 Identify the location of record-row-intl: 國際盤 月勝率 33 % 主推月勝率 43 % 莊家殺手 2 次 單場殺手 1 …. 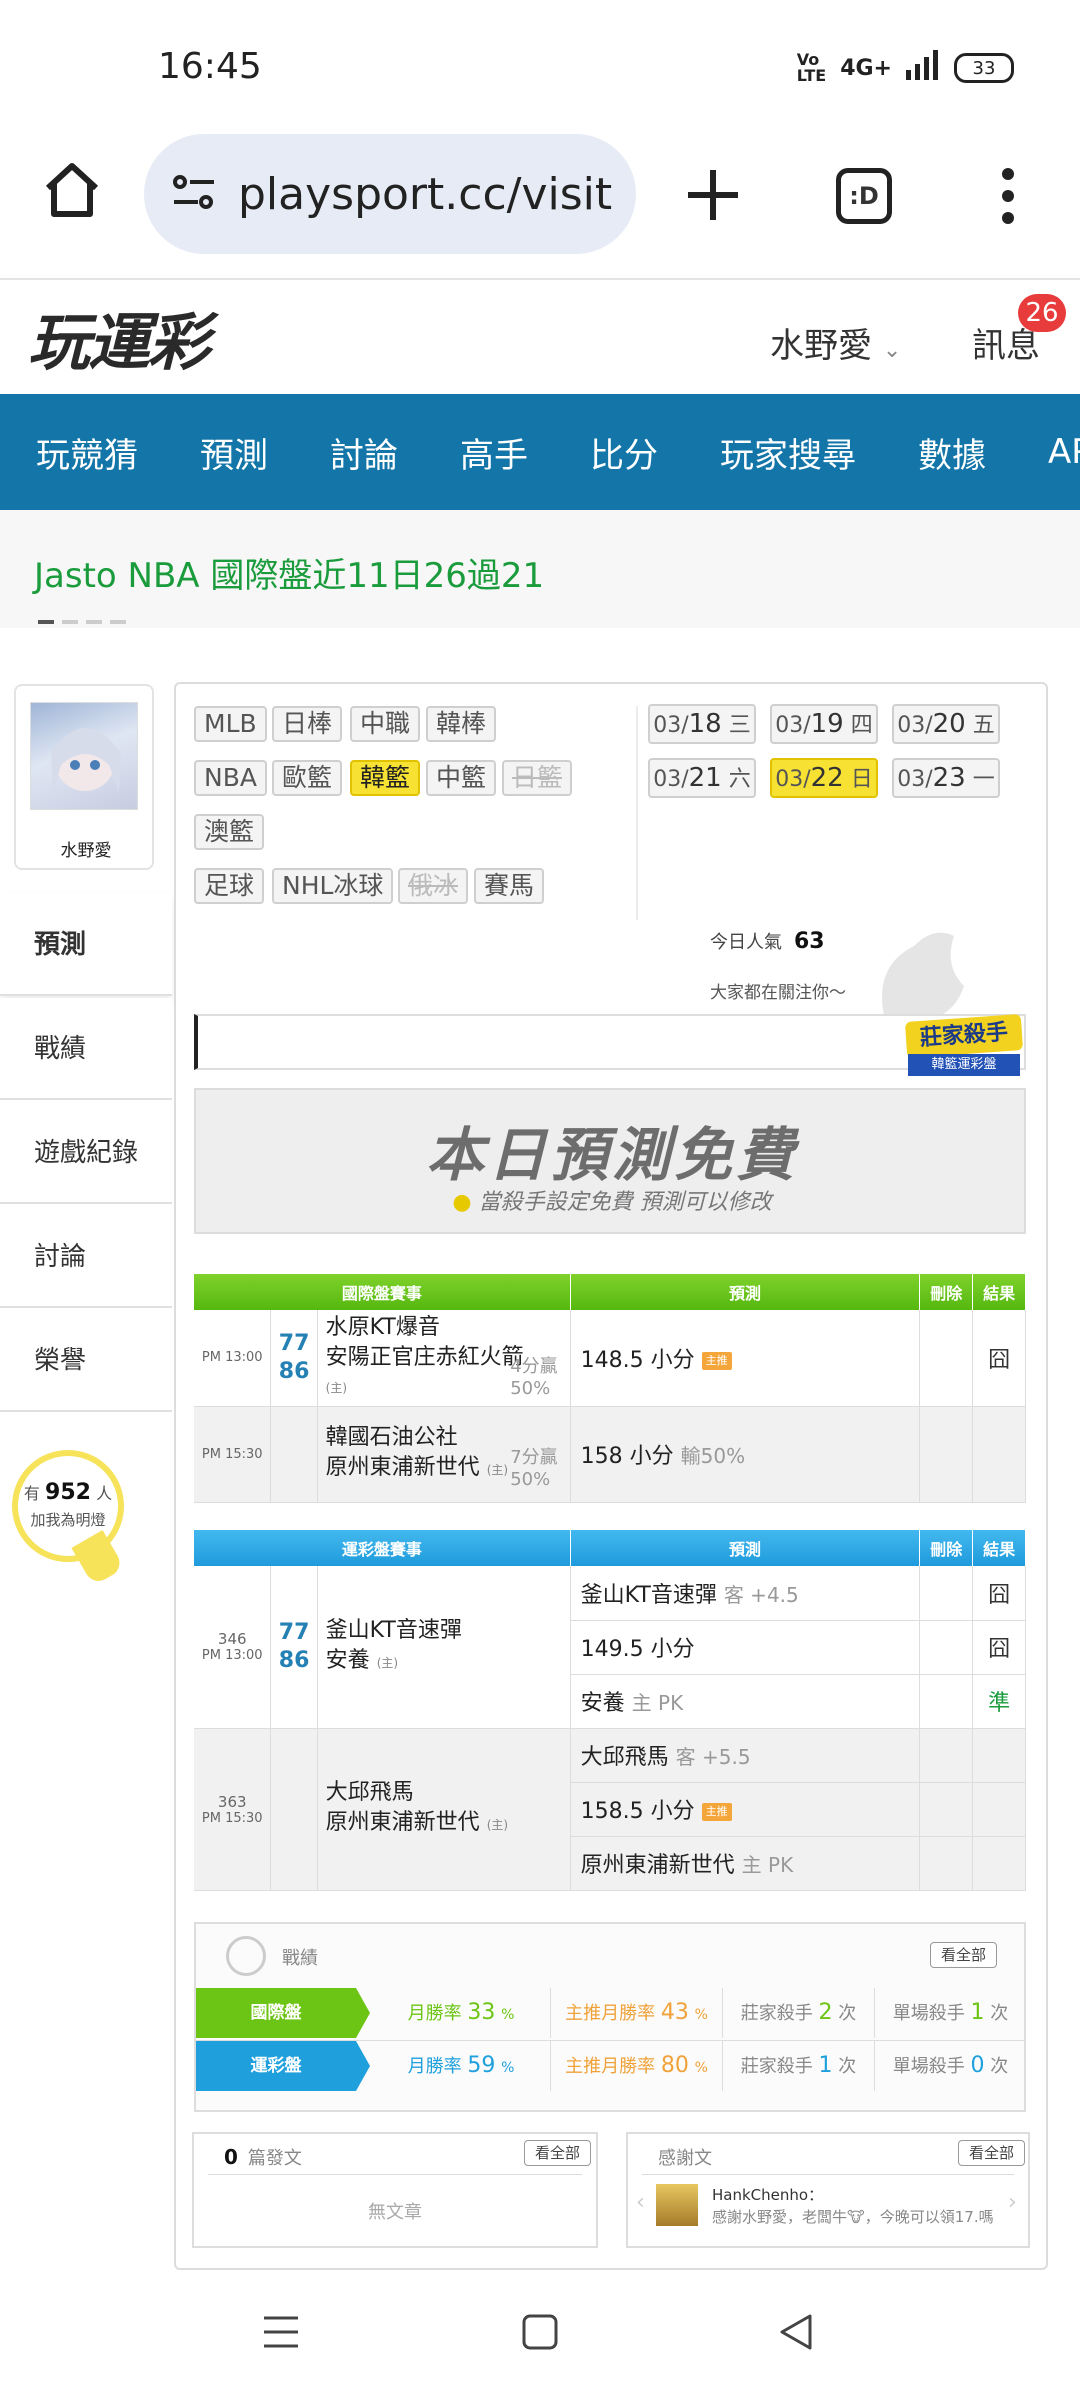
(611, 2013).